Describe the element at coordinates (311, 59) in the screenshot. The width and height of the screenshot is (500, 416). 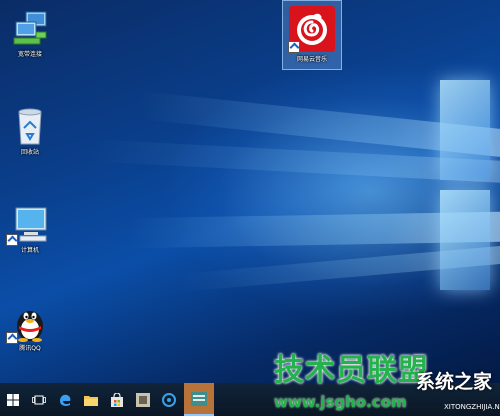
I see `icon-label: 网易云音乐` at that location.